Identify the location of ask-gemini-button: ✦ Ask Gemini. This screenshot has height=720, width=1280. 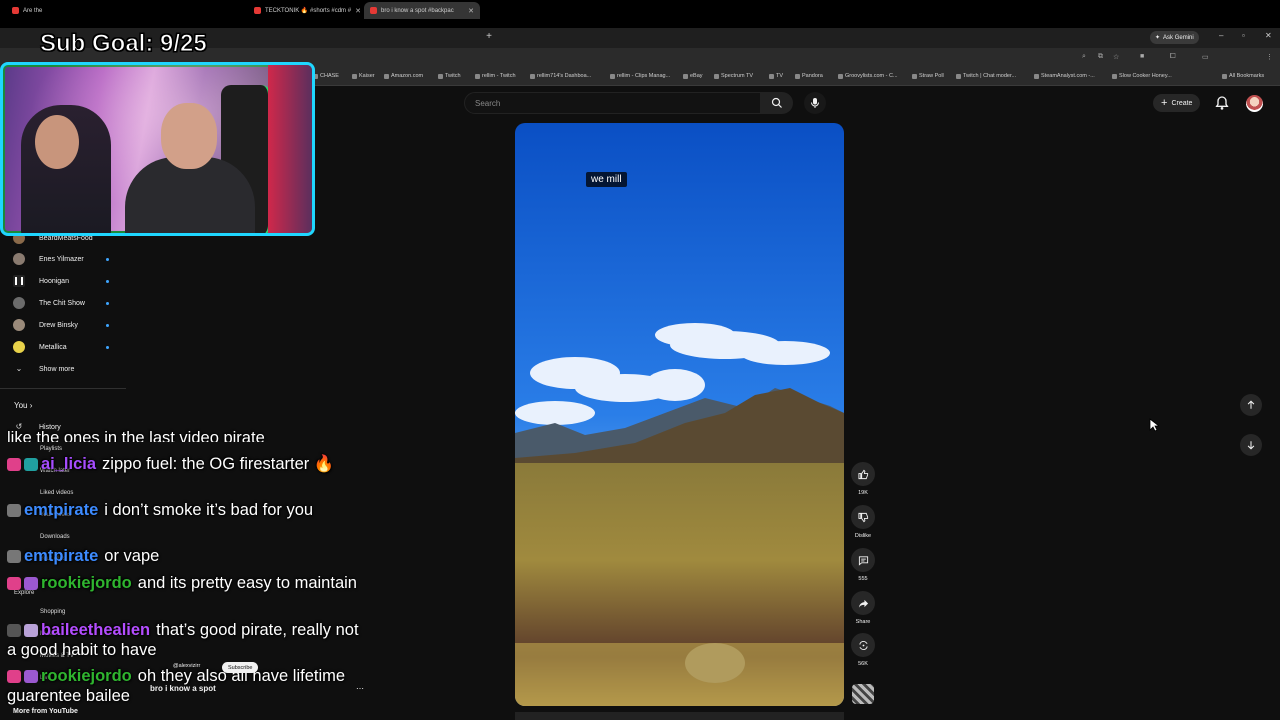
(1174, 37).